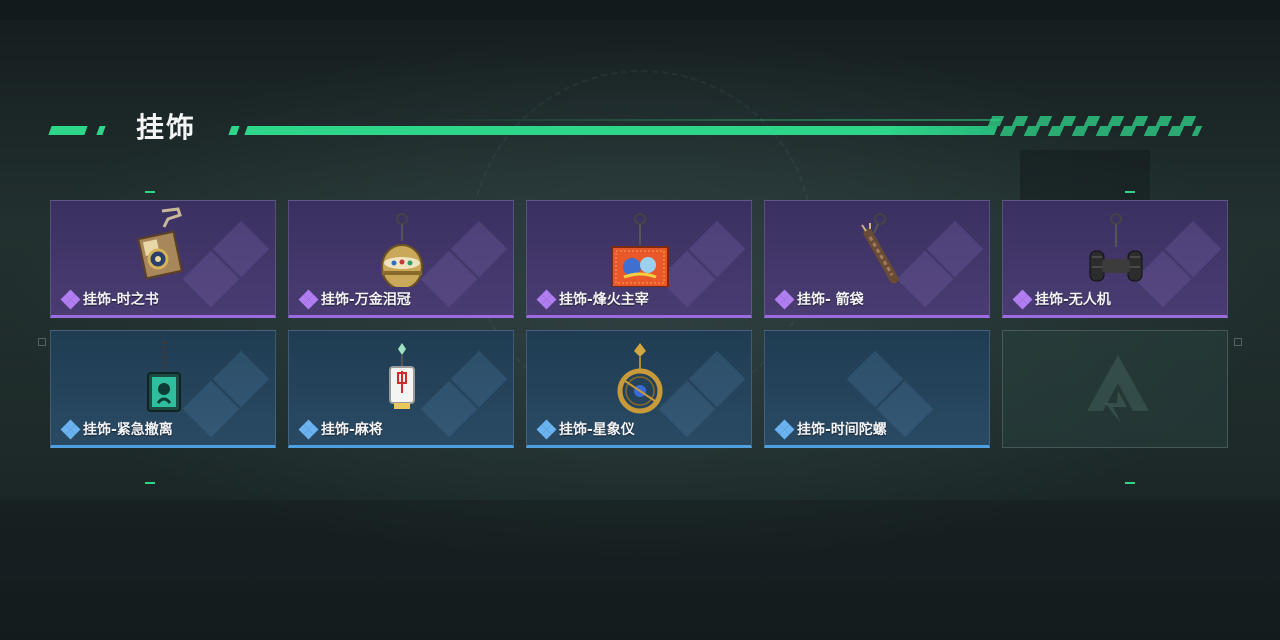  I want to click on charm-card: 挂饰-时之书, so click(163, 259).